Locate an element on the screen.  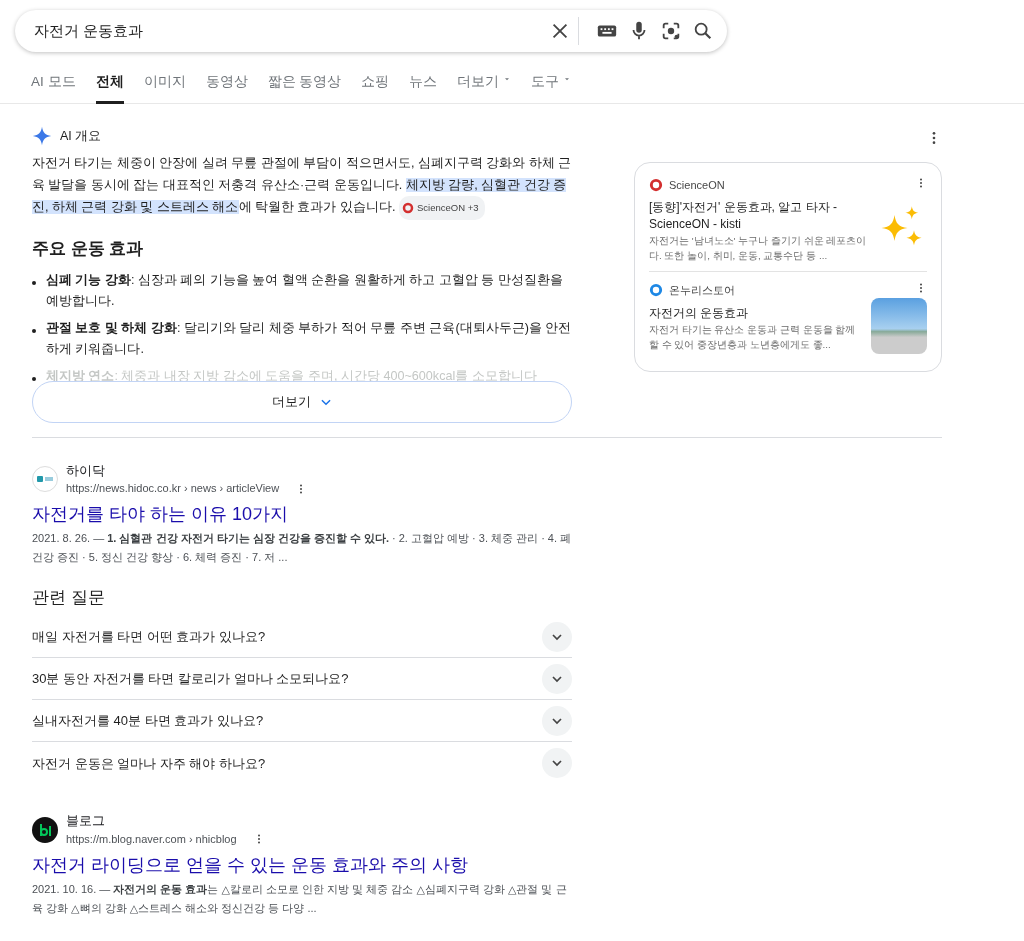
search-tab: 짧은 동영상 is located at coordinates (304, 88).